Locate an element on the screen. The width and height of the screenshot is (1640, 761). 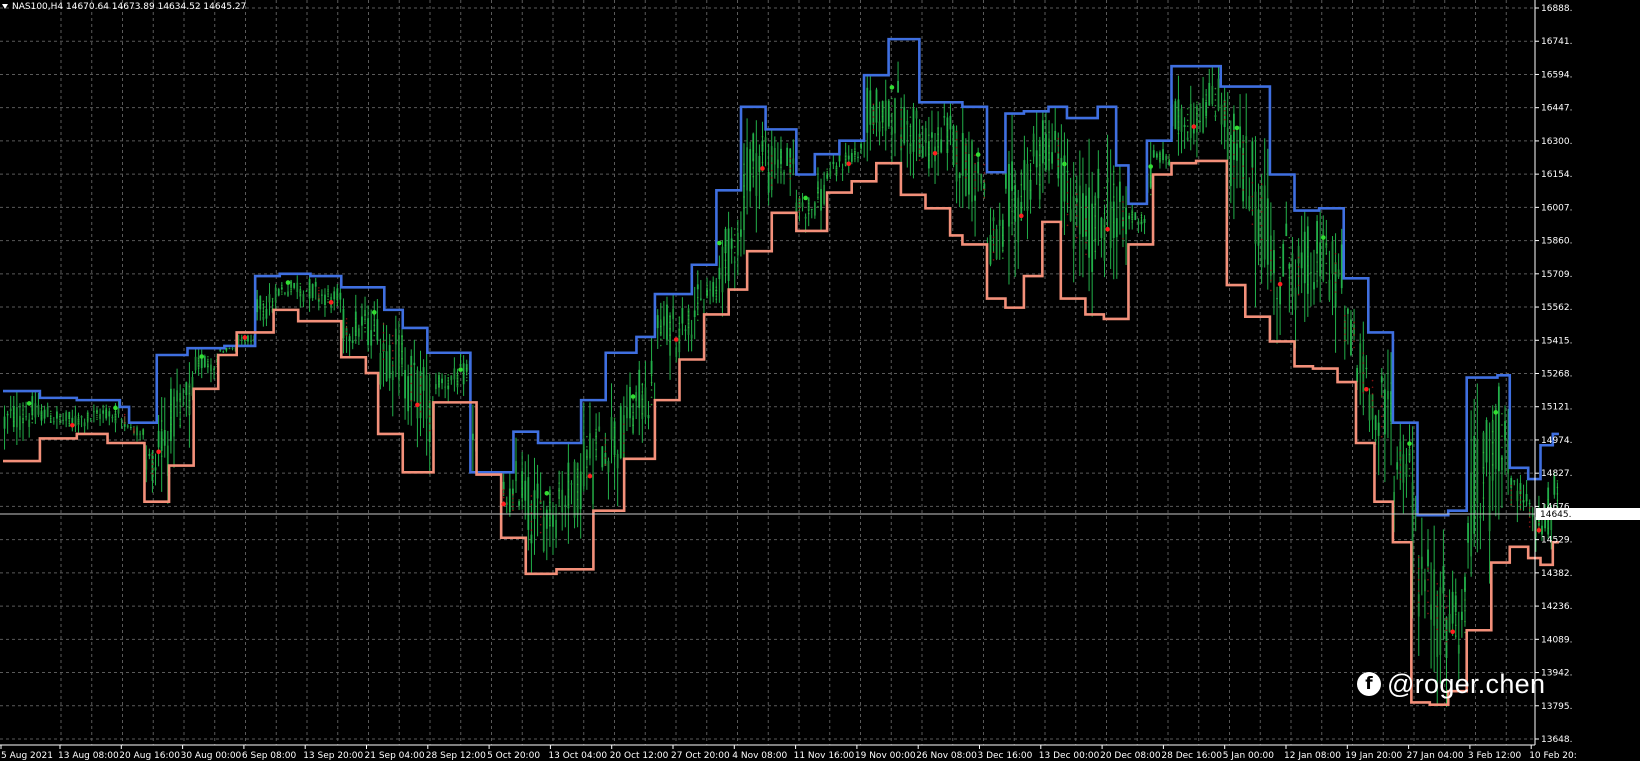
watermark: f @roger.chen is located at coordinates (1451, 684).